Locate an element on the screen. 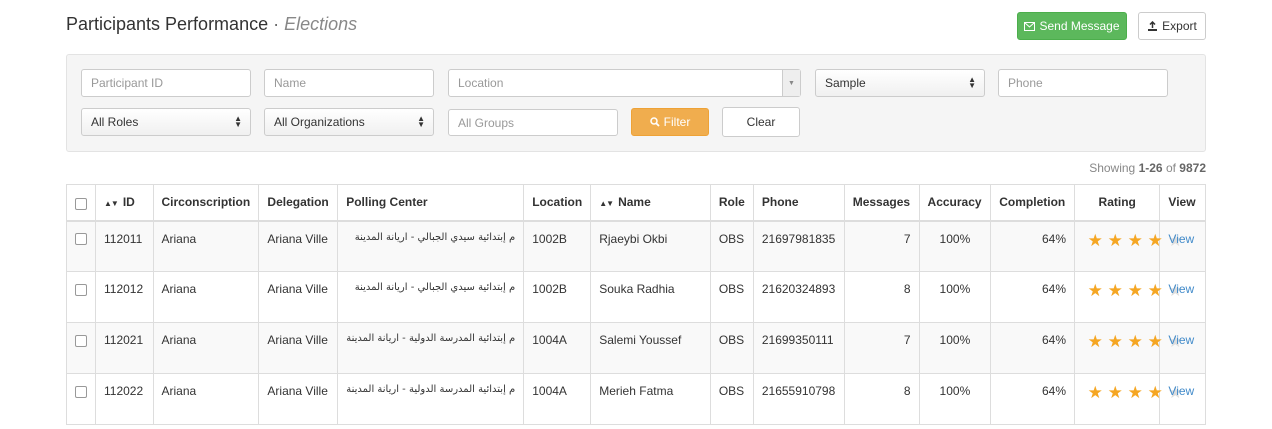  cell-name: Souka Radhia is located at coordinates (650, 297).